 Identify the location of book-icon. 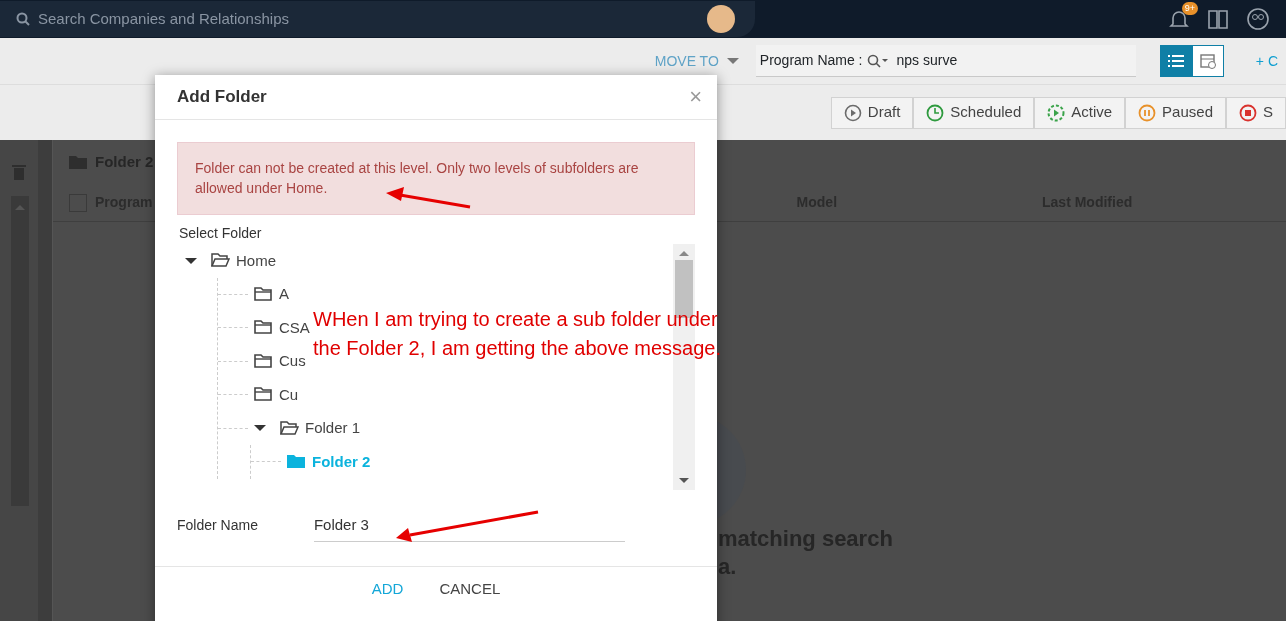
(1218, 19).